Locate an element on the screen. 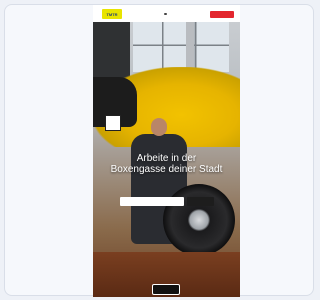  search-button is located at coordinates (200, 201).